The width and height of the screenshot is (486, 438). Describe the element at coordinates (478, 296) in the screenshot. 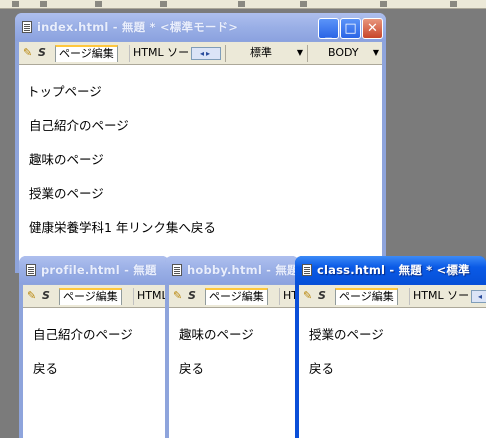

I see `tab-scroll-arrows: ◂` at that location.